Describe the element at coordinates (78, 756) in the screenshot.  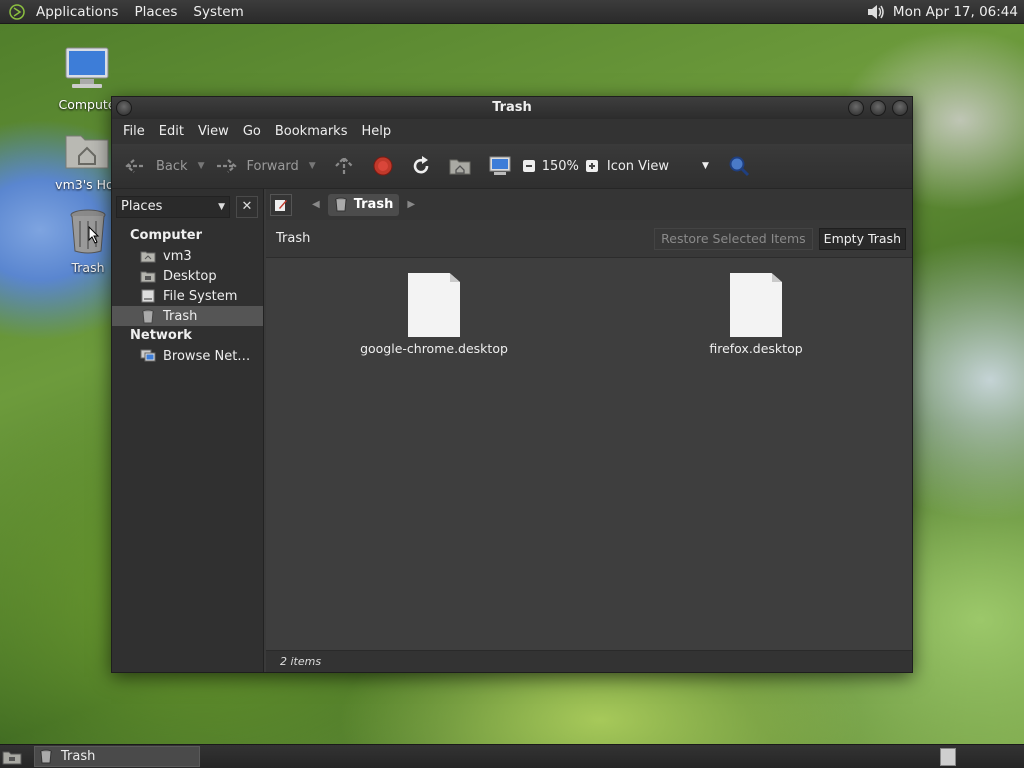
I see `taskbar-item-label: Trash` at that location.